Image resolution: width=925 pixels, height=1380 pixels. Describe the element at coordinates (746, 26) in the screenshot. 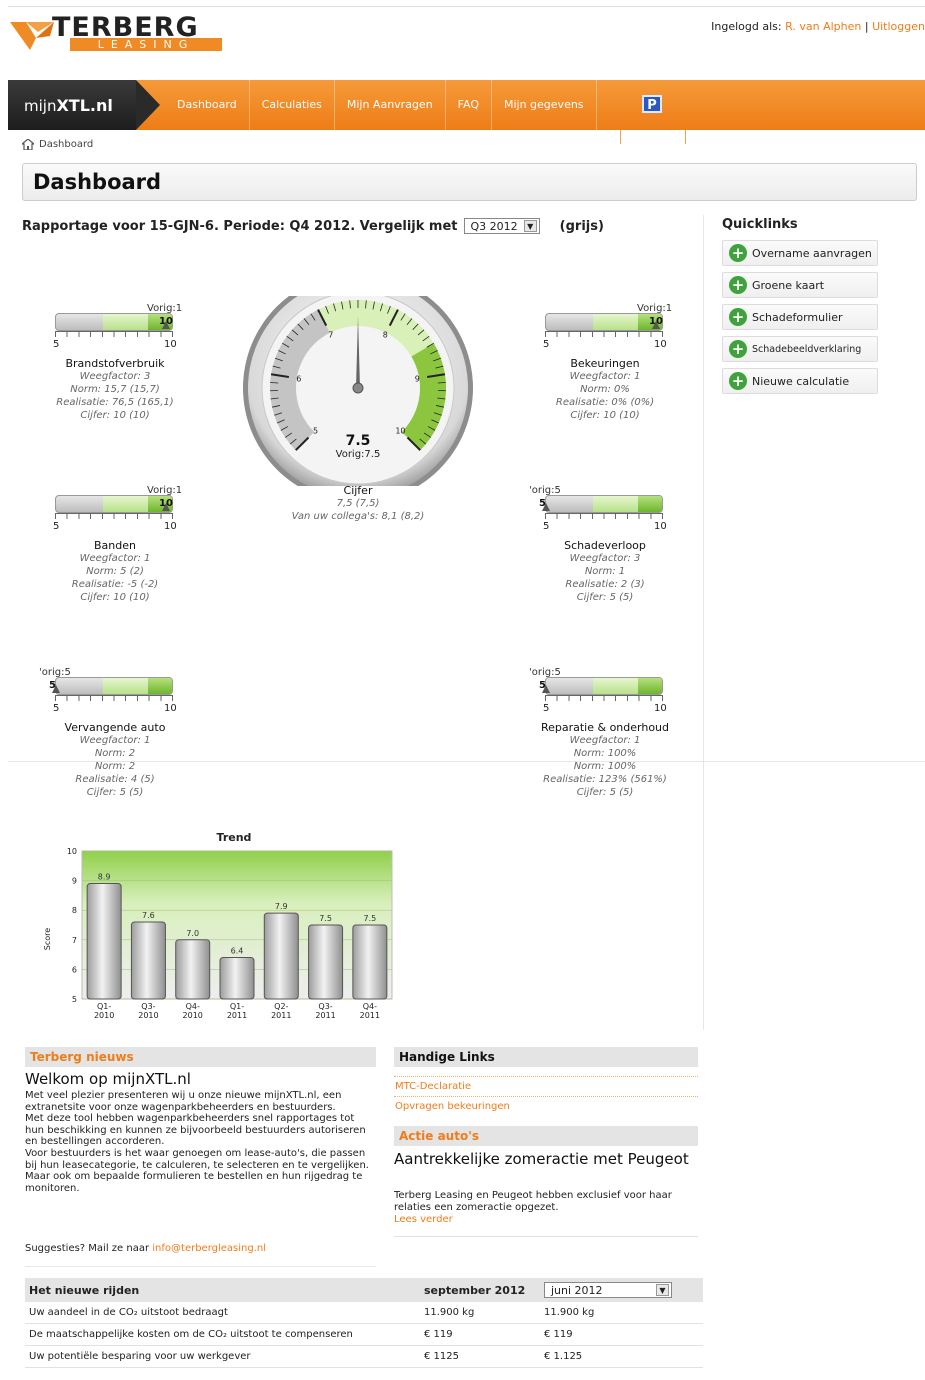

I see `login-prefix: Ingelogd als:` at that location.